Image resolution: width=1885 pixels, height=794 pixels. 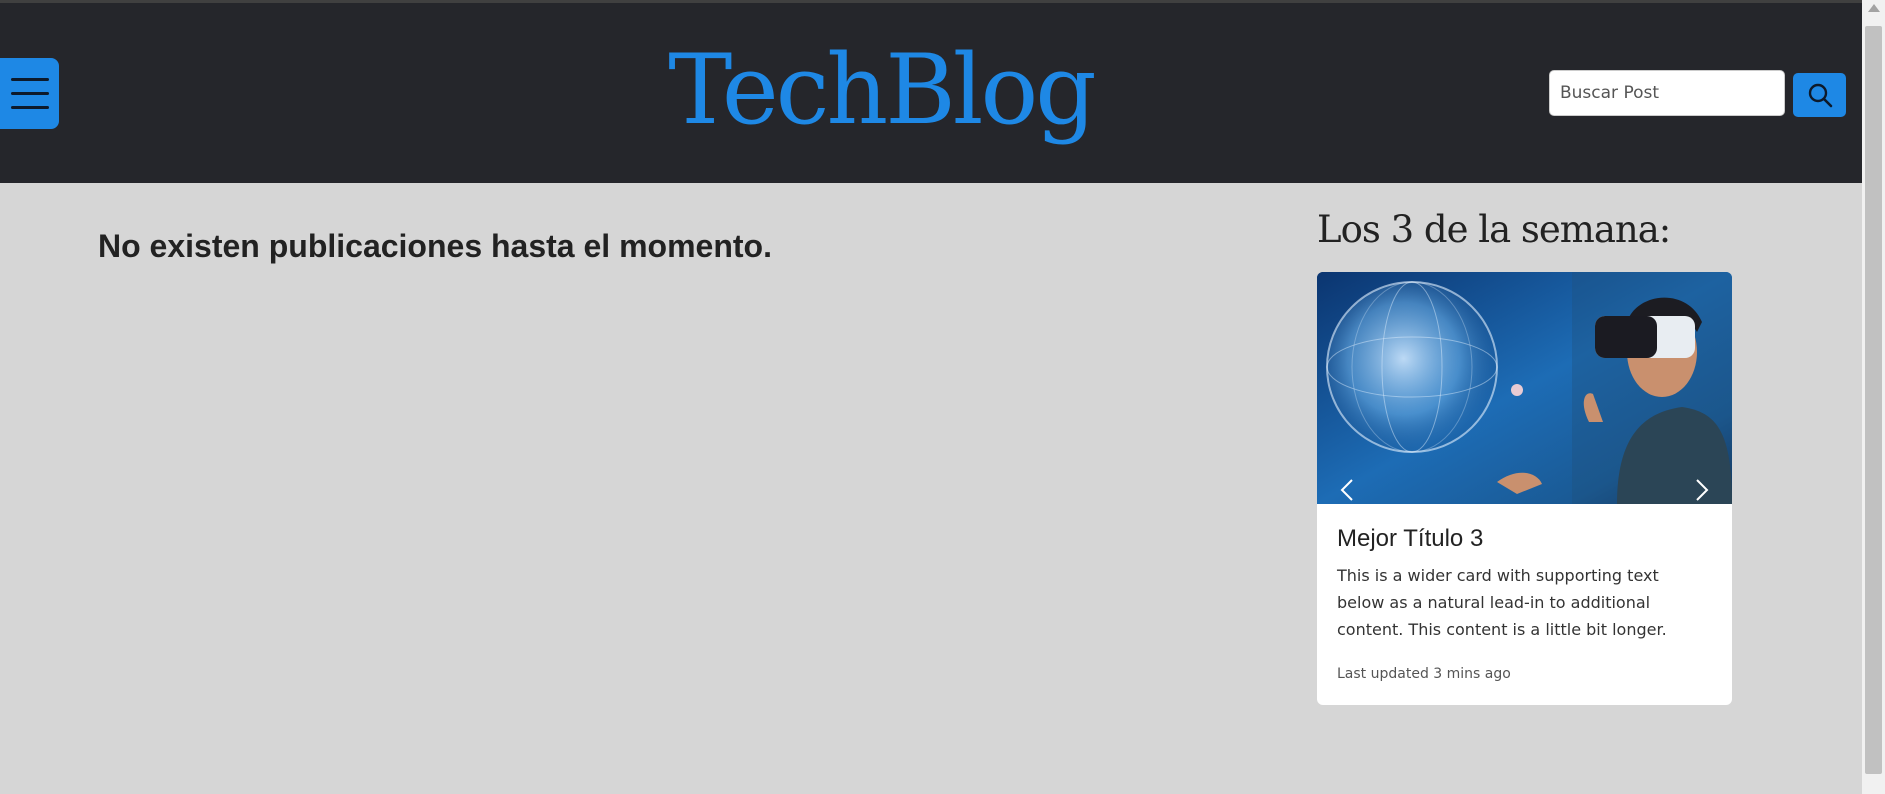 I want to click on search-icon, so click(x=1820, y=95).